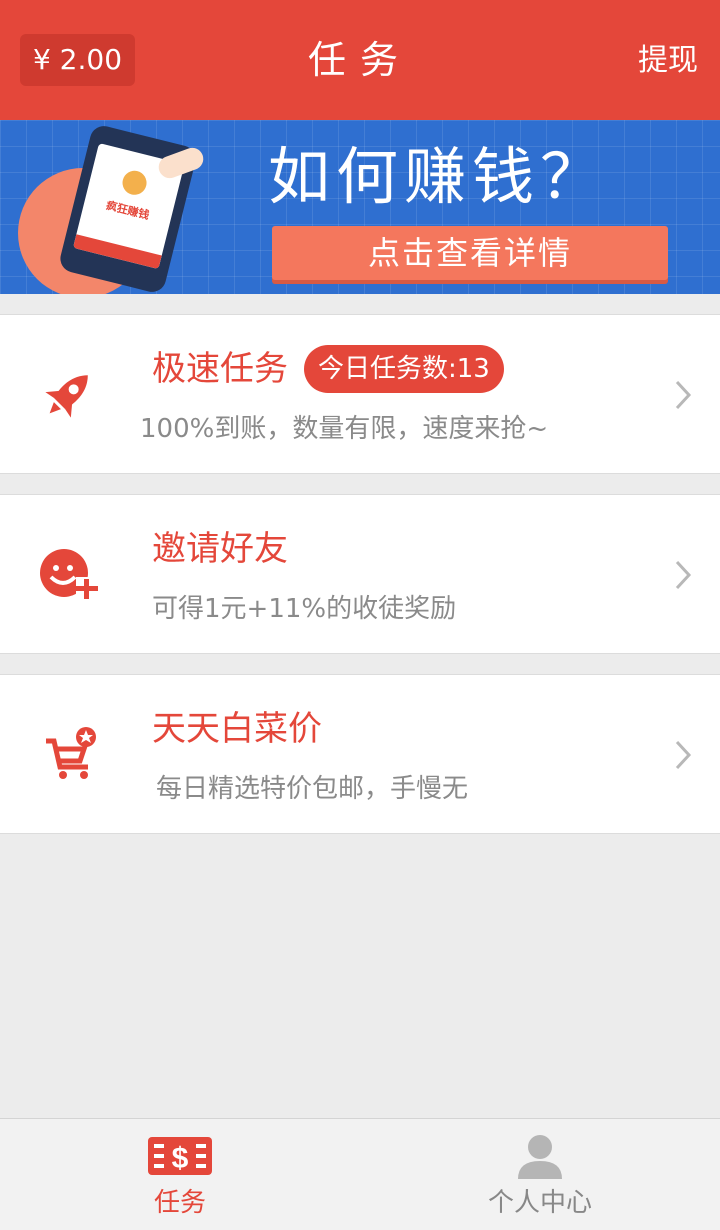 This screenshot has height=1230, width=720. I want to click on view-details-button: 点击查看详情, so click(470, 253).